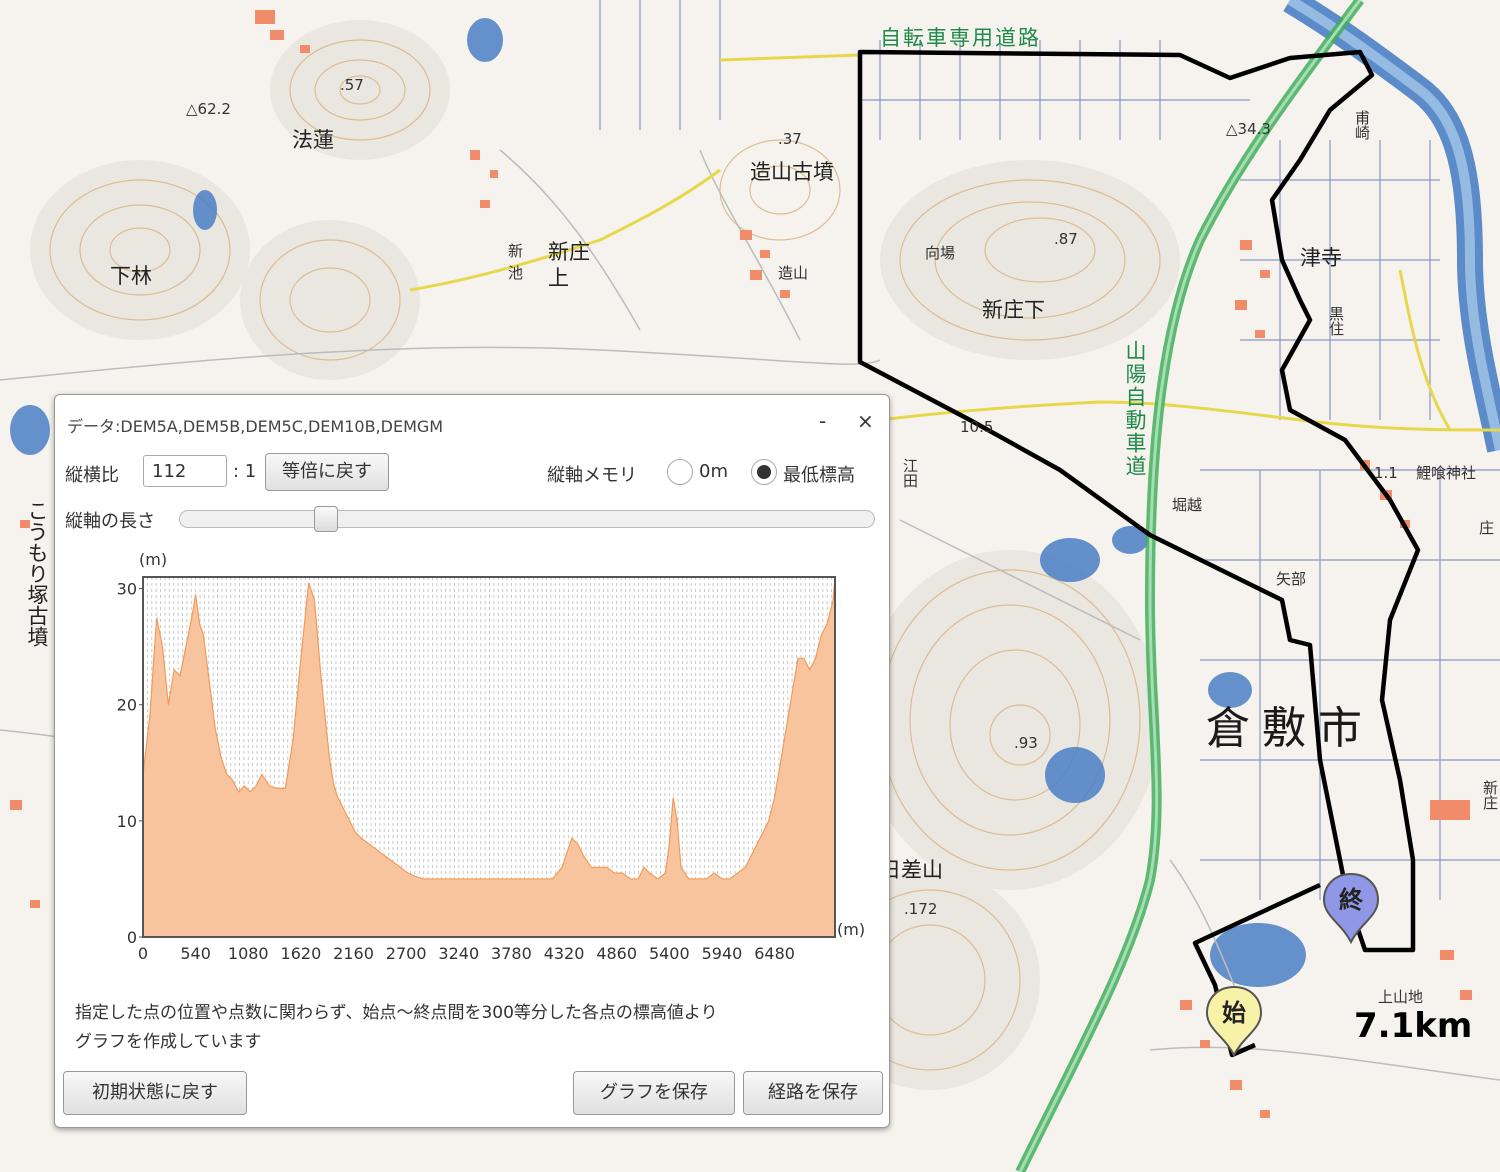  What do you see at coordinates (564, 953) in the screenshot?
I see `x-tick-label: 4320` at bounding box center [564, 953].